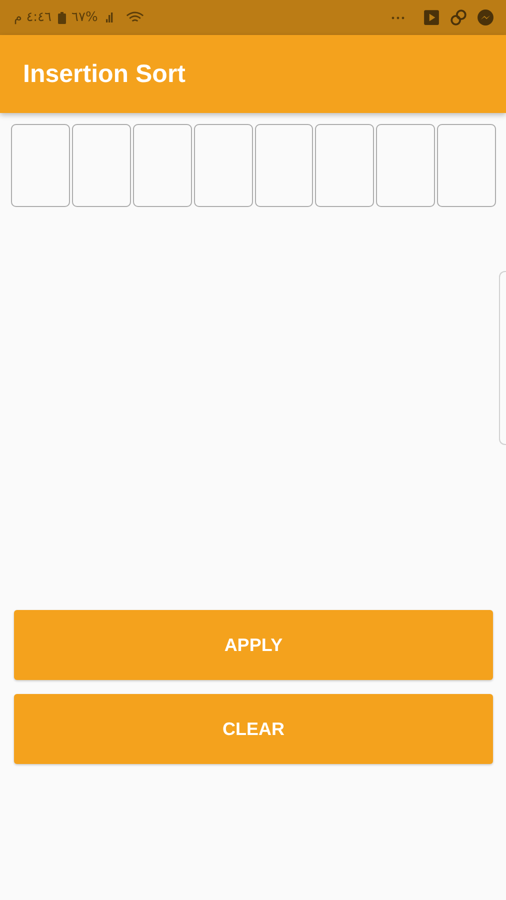  Describe the element at coordinates (253, 729) in the screenshot. I see `action-button: CLEAR` at that location.